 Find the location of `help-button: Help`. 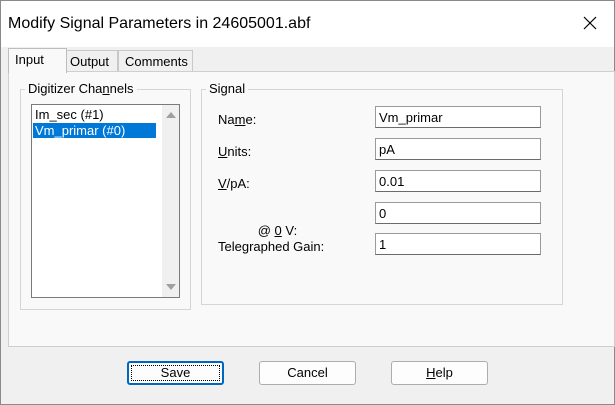

help-button: Help is located at coordinates (439, 373).